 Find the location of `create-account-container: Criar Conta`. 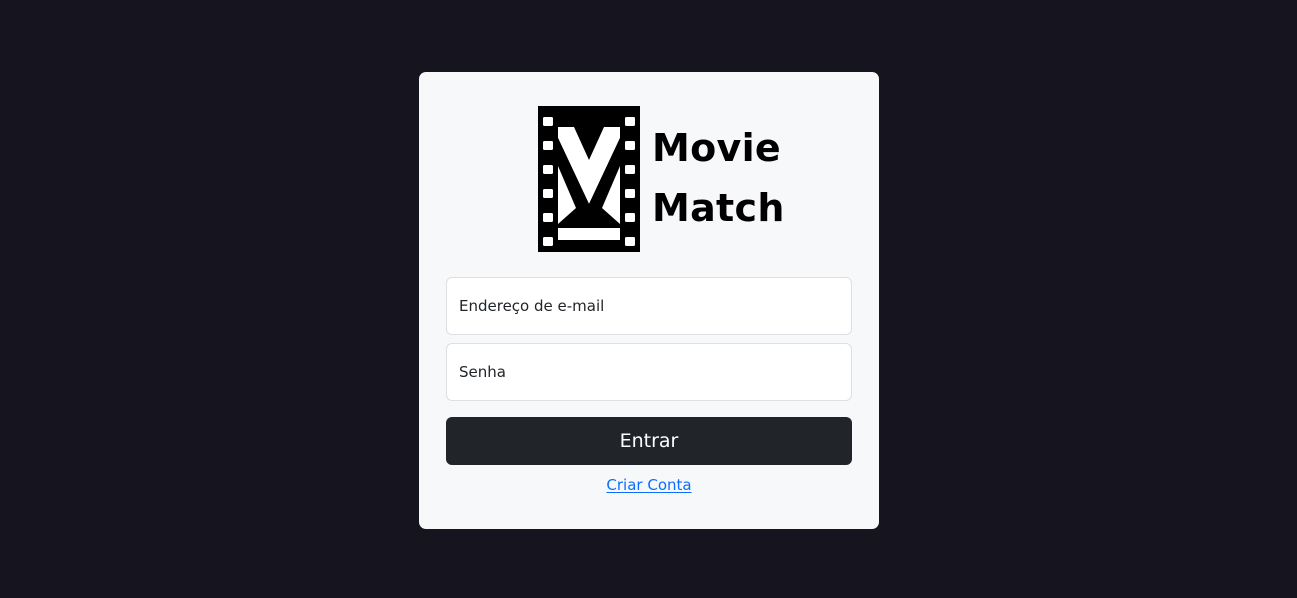

create-account-container: Criar Conta is located at coordinates (649, 485).